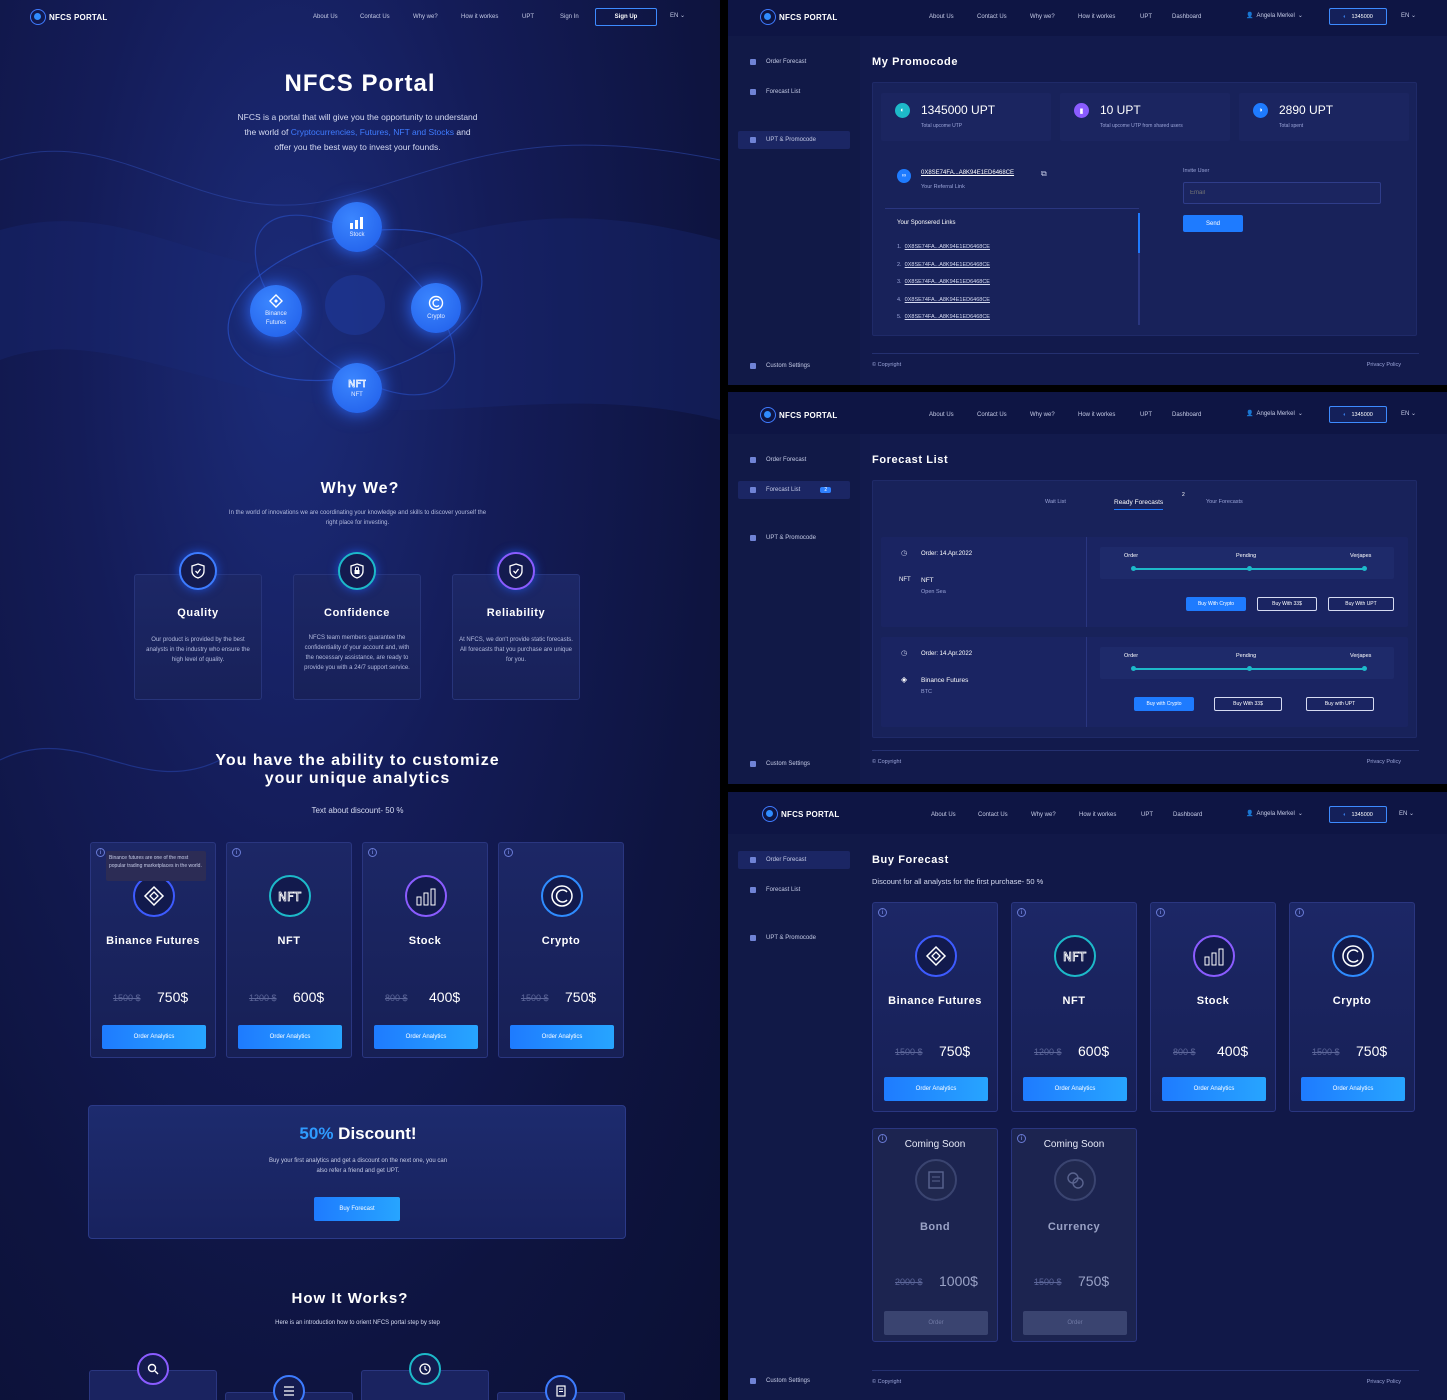 This screenshot has height=1400, width=1447. Describe the element at coordinates (357, 227) in the screenshot. I see `orbit-node-stock: Stock` at that location.